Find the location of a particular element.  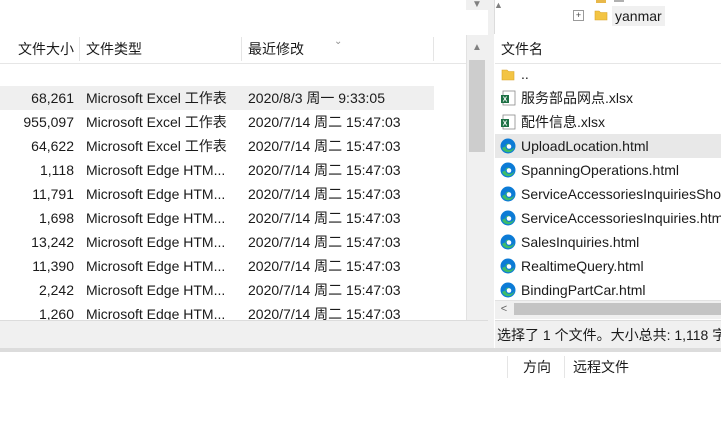

left-top-strip is located at coordinates (233, 17).